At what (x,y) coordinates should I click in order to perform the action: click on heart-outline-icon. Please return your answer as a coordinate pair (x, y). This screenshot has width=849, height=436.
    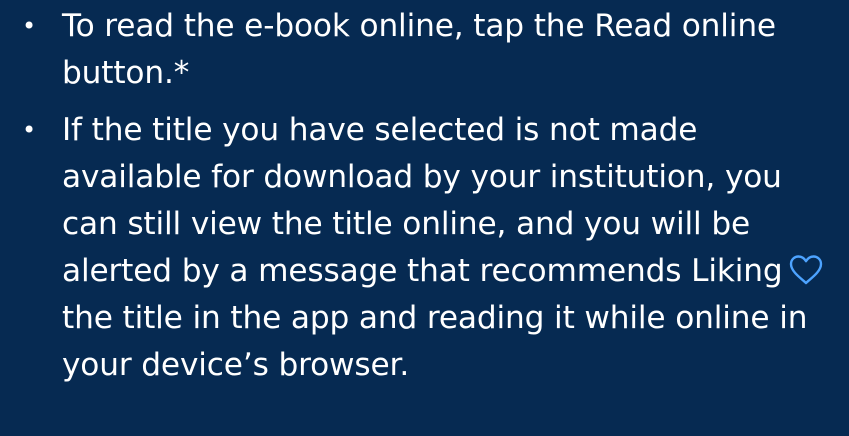
    Looking at the image, I should click on (806, 270).